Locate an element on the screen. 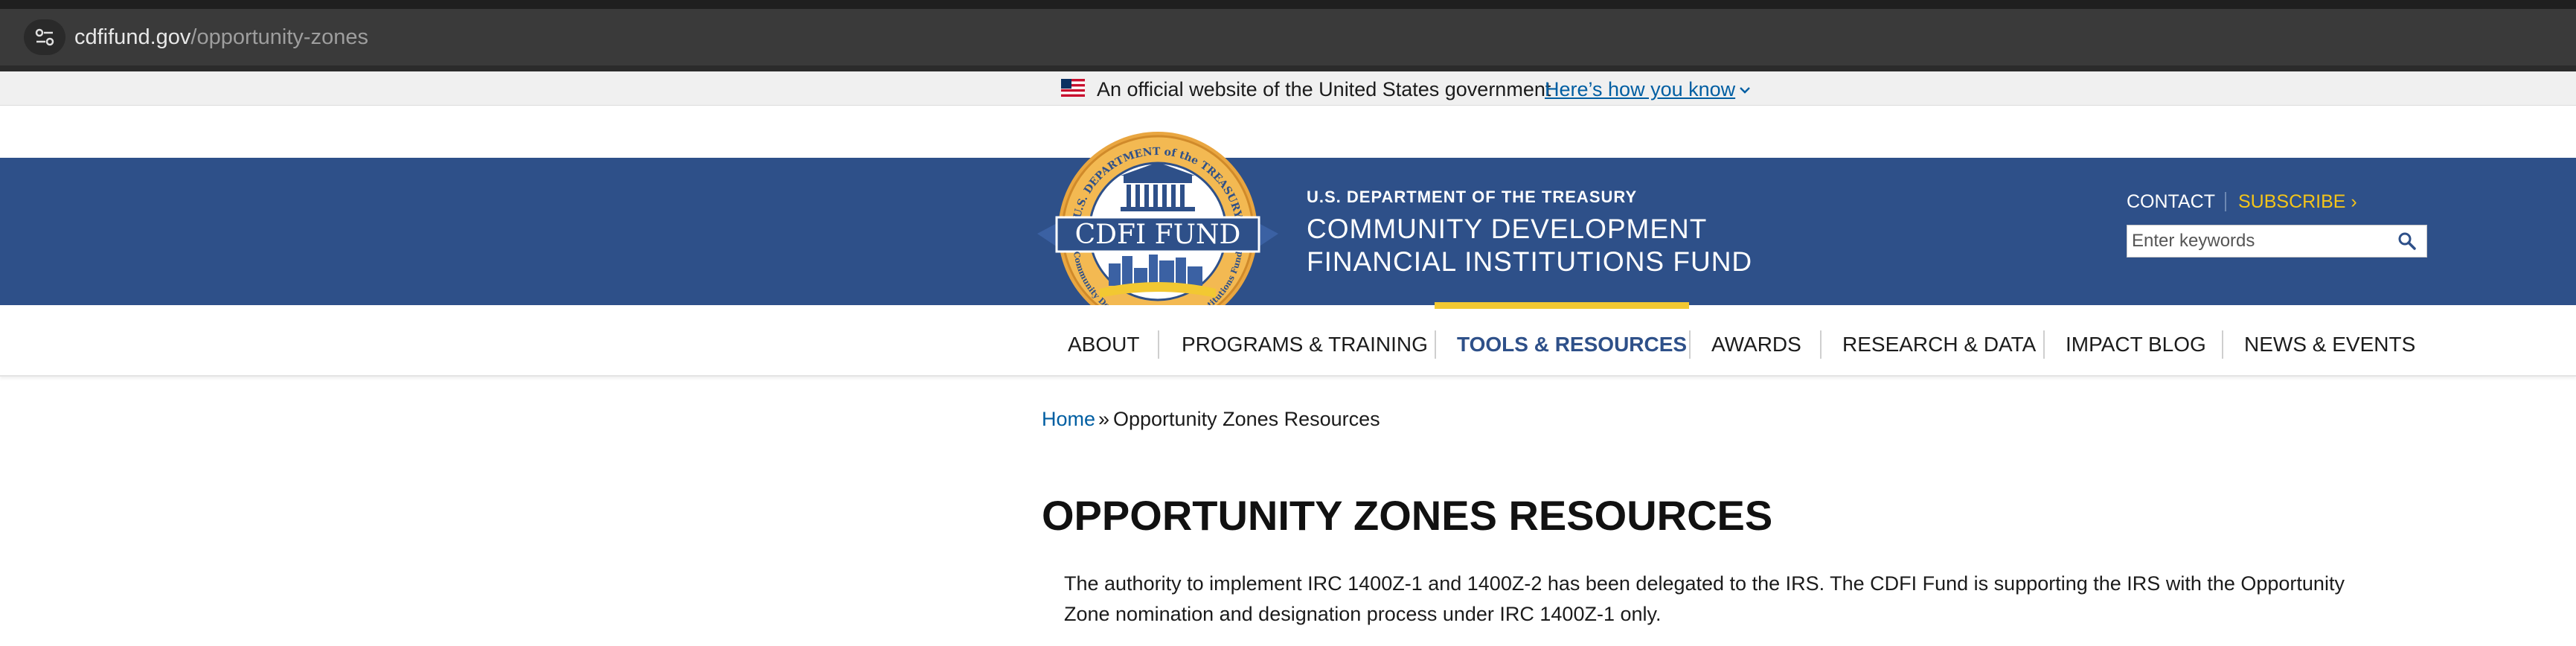 Image resolution: width=2576 pixels, height=646 pixels. subscribe-link: SUBSCRIBE › is located at coordinates (2297, 202).